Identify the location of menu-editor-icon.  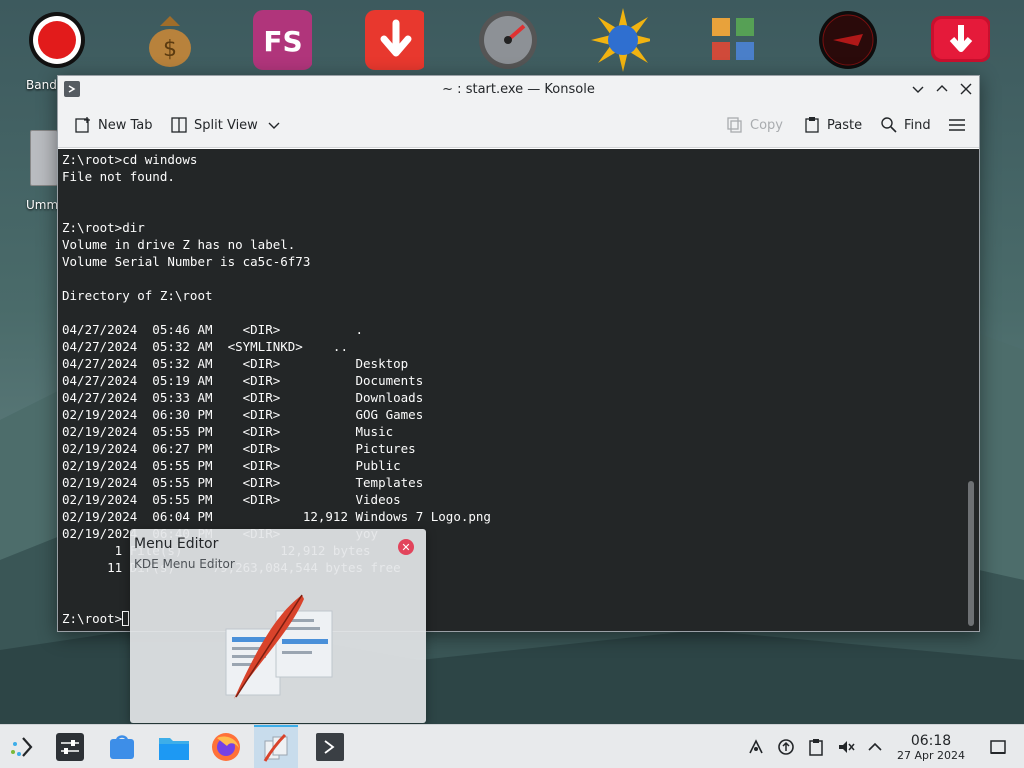
(275, 747).